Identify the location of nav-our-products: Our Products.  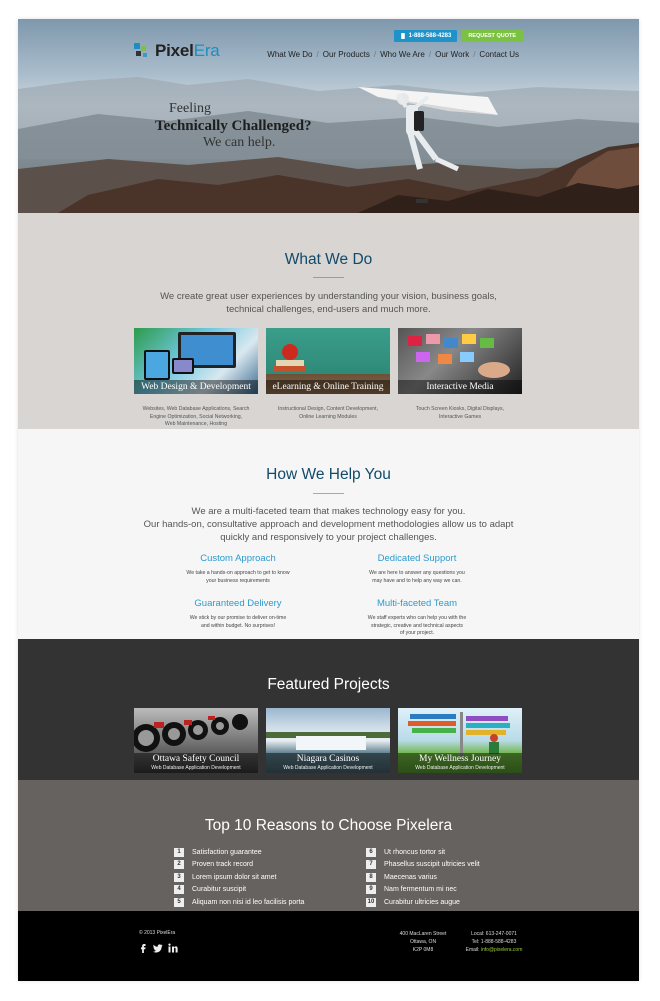
(346, 54).